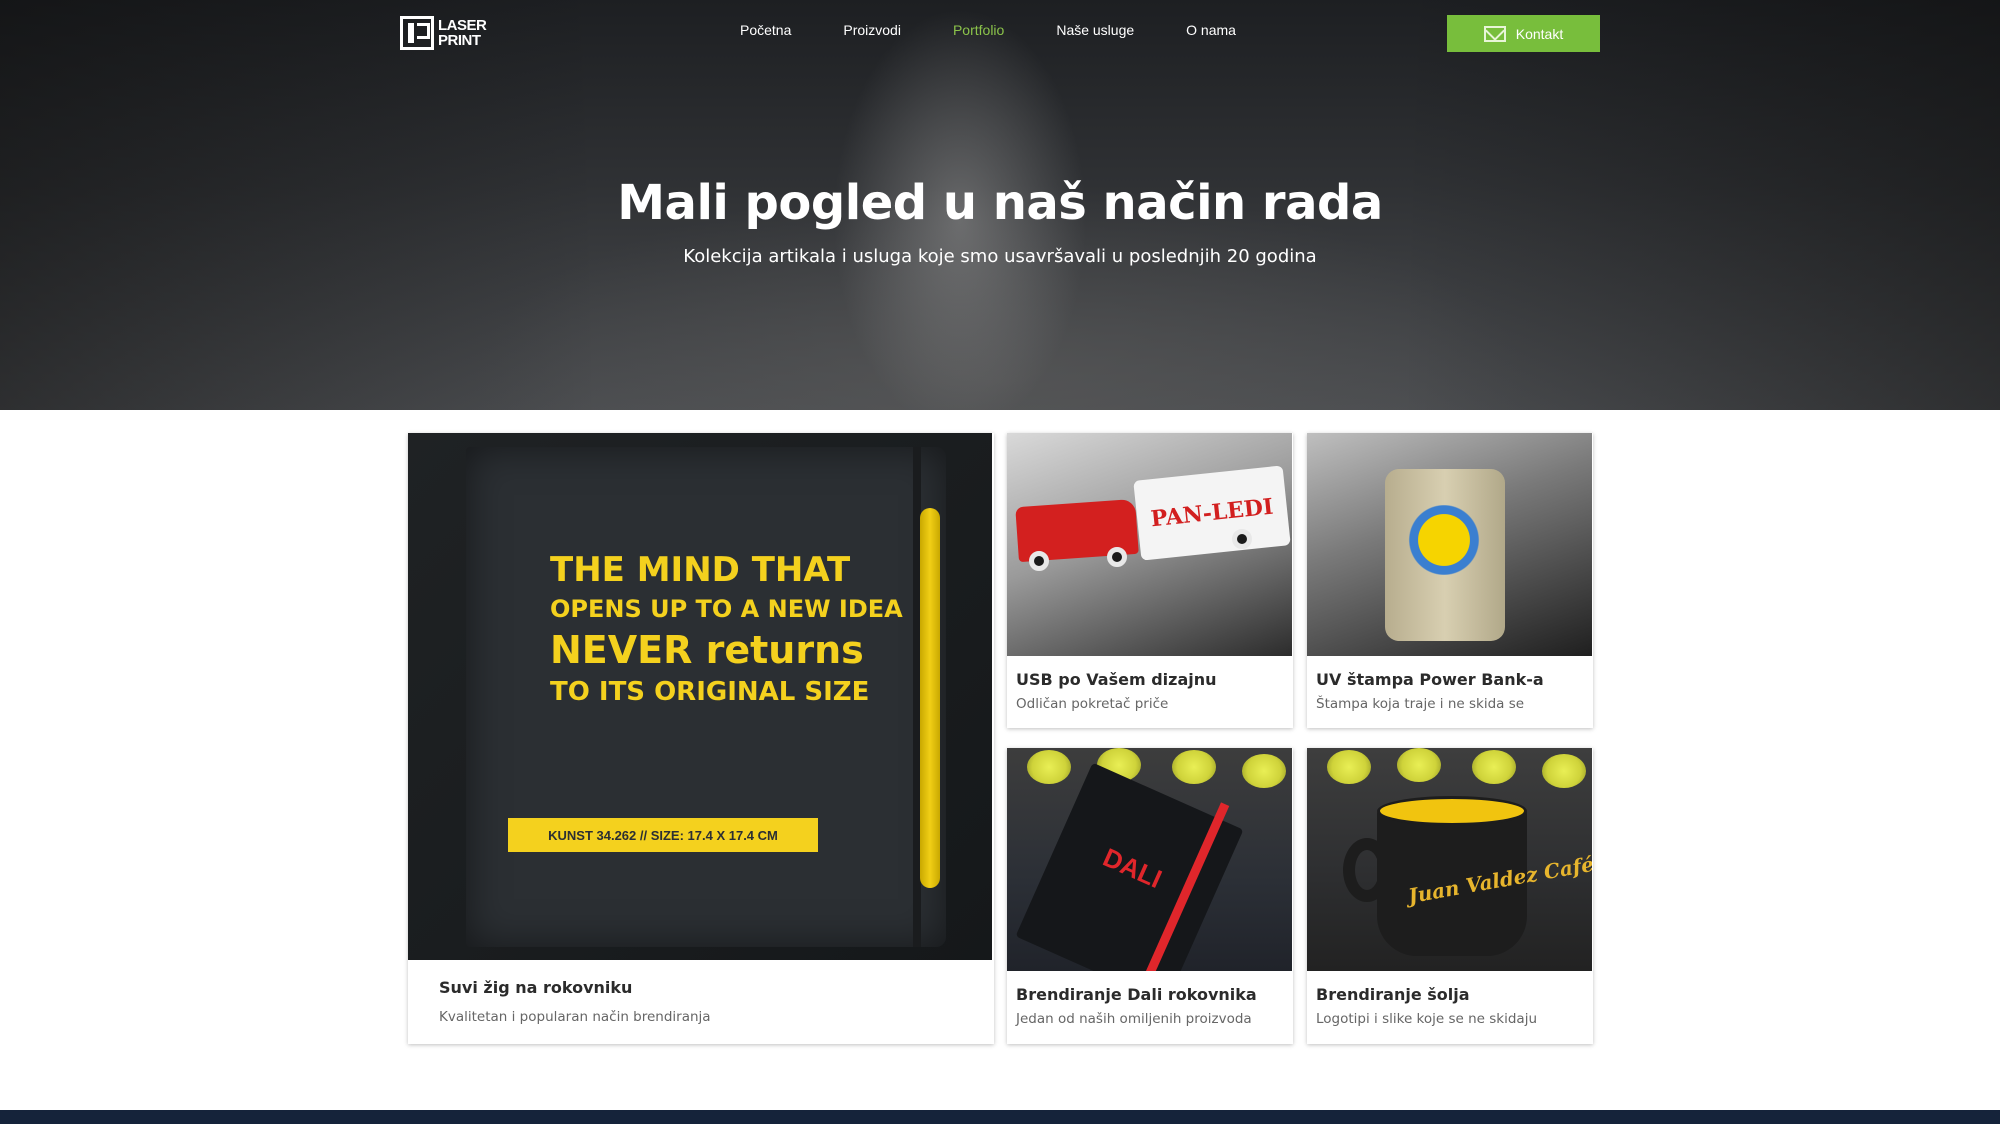 The image size is (2000, 1124). What do you see at coordinates (978, 30) in the screenshot?
I see `nav-item-portfolio: Portfolio` at bounding box center [978, 30].